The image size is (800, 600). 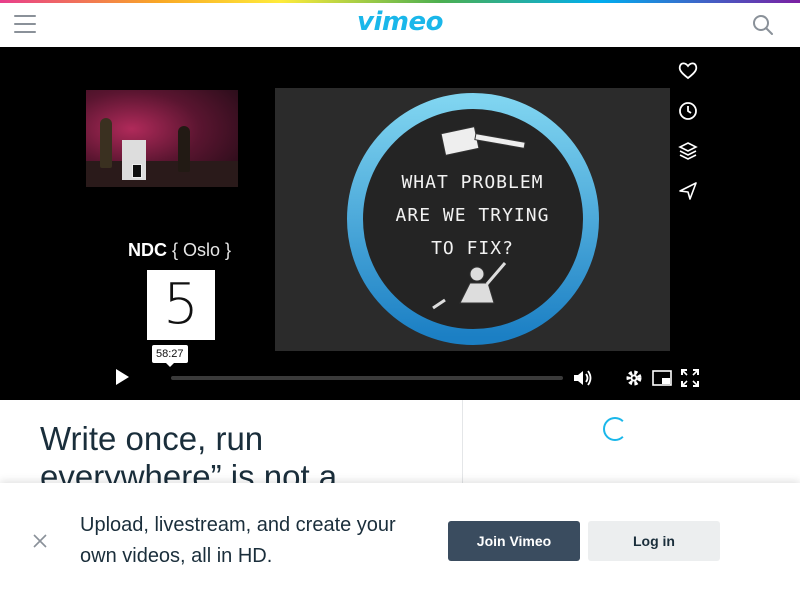 What do you see at coordinates (147, 250) in the screenshot?
I see `ndc-brand: NDC` at bounding box center [147, 250].